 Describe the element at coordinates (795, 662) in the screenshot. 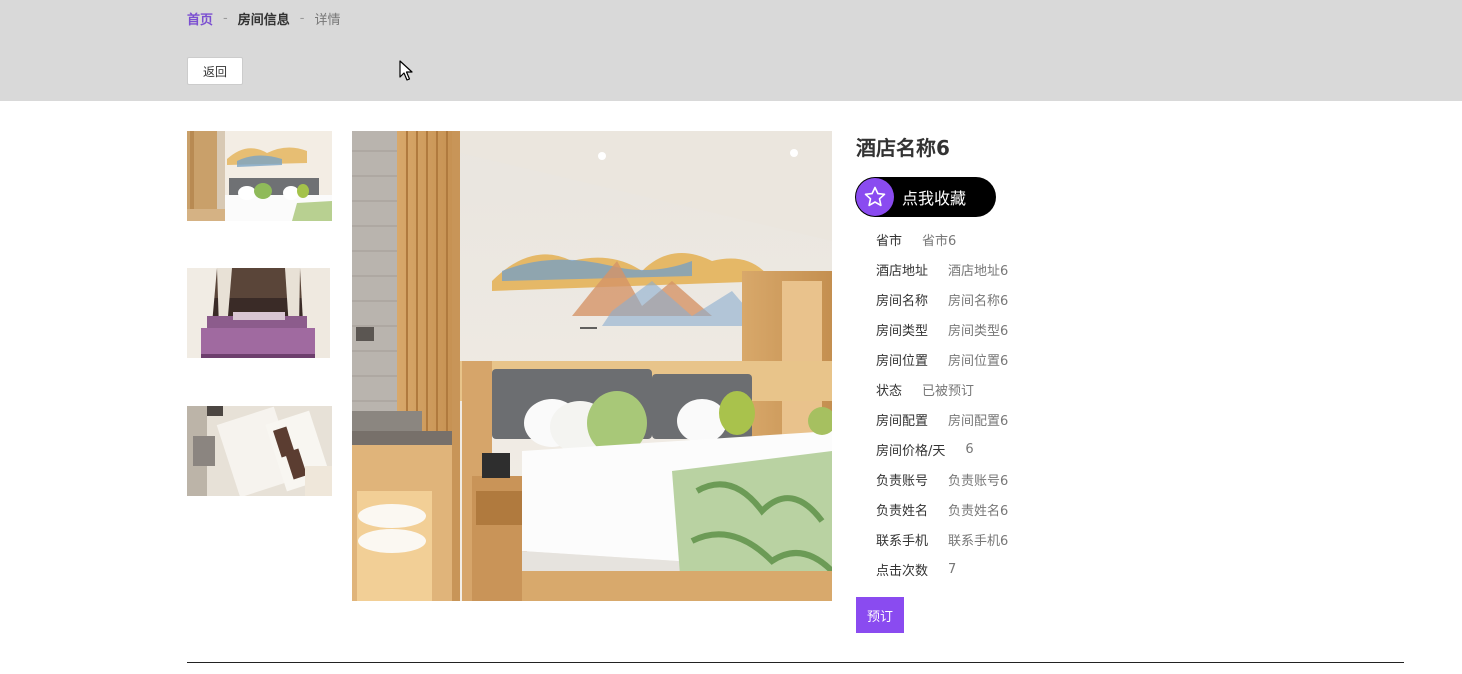

I see `divider` at that location.